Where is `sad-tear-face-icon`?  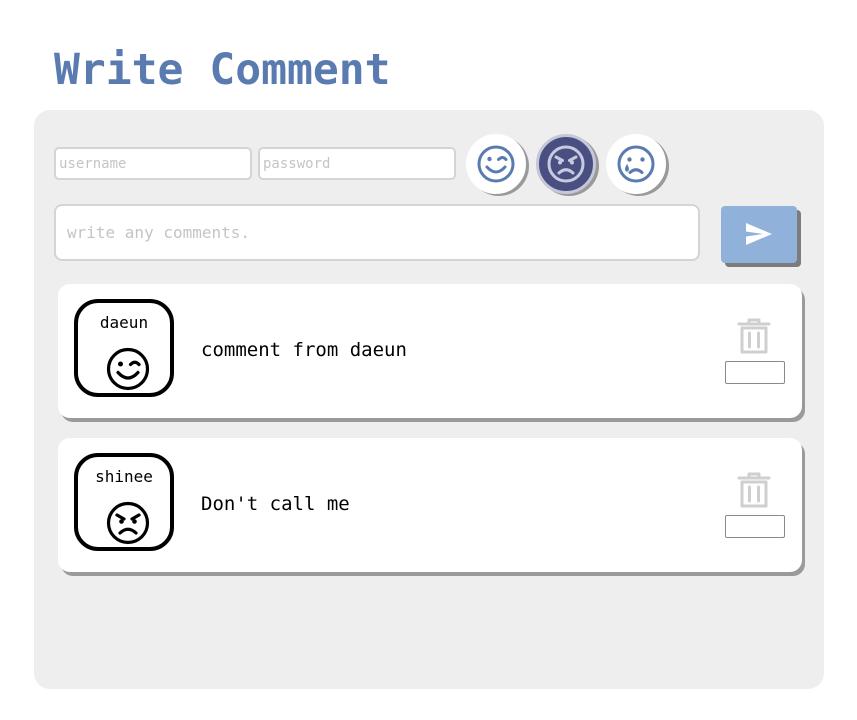
sad-tear-face-icon is located at coordinates (636, 164).